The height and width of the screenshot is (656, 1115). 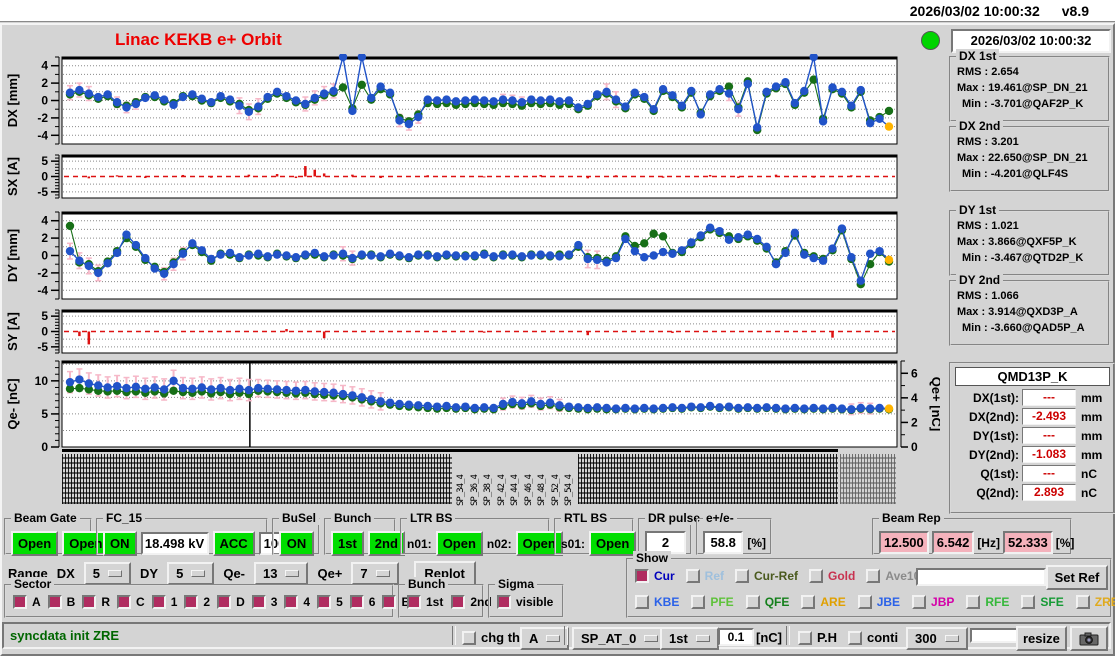 What do you see at coordinates (451, 255) in the screenshot?
I see `chart-dy: 4 2 0 -2 -4 DY [mm]` at bounding box center [451, 255].